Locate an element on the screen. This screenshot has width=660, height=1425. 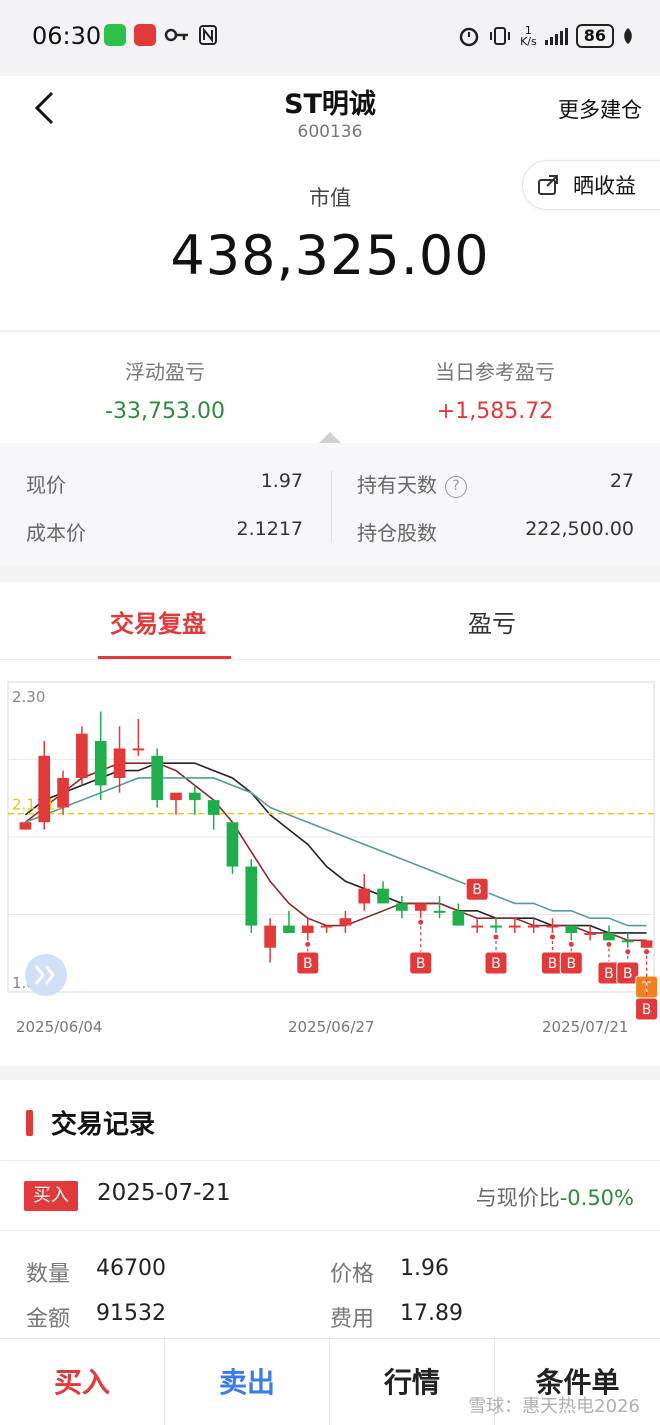
x-axis-label: 2025/07/21 is located at coordinates (585, 1027).